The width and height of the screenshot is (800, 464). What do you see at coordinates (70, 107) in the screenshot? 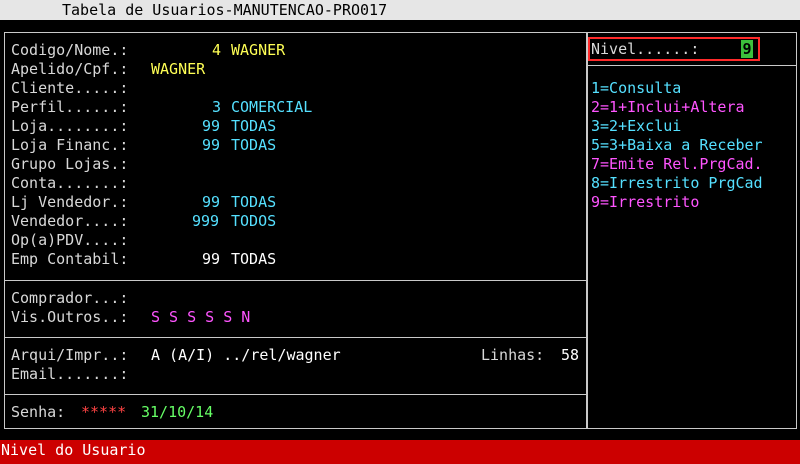
I see `perfil-label: Perfil......:` at bounding box center [70, 107].